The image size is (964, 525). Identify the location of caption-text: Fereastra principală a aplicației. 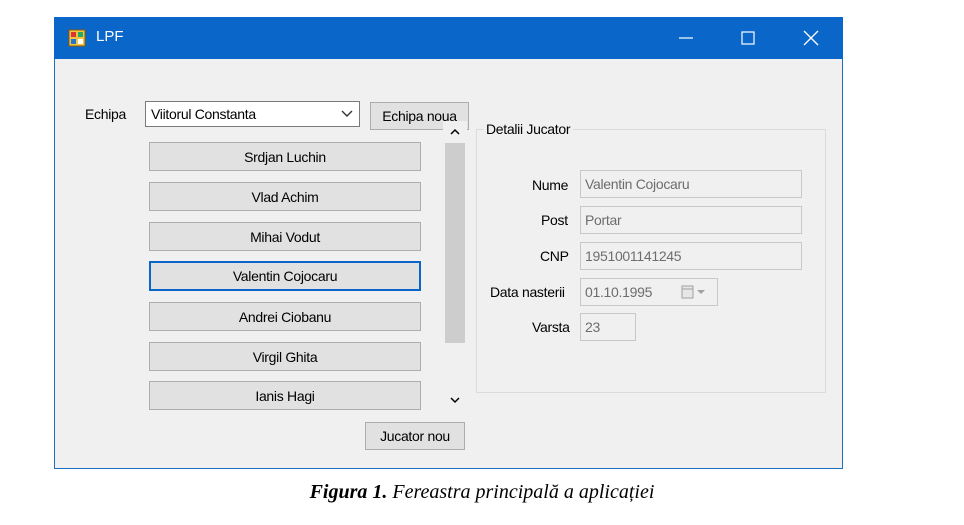
(523, 492).